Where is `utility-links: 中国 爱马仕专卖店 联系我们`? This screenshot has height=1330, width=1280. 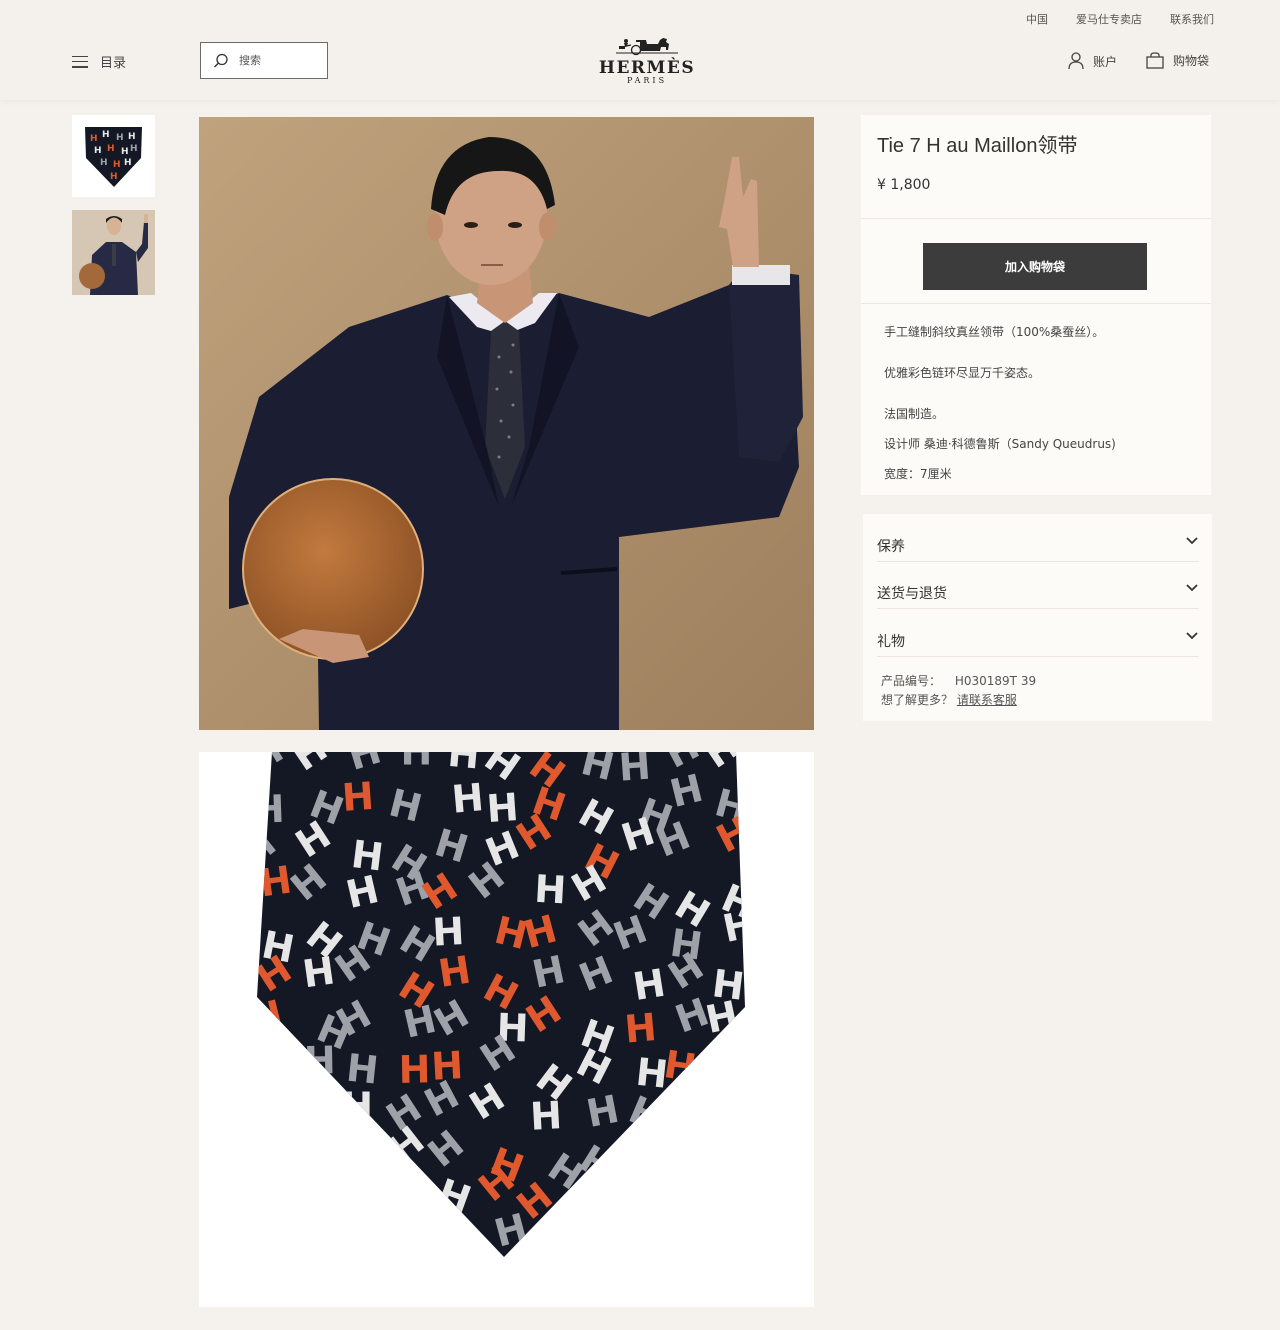 utility-links: 中国 爱马仕专卖店 联系我们 is located at coordinates (1120, 19).